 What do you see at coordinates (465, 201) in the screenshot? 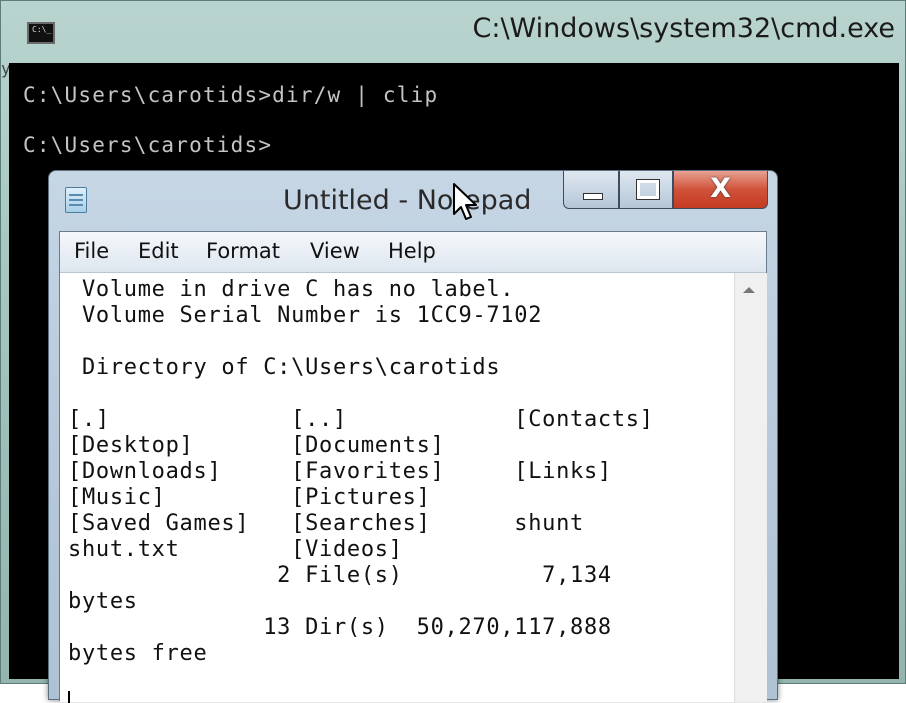
I see `mouse-pointer-icon` at bounding box center [465, 201].